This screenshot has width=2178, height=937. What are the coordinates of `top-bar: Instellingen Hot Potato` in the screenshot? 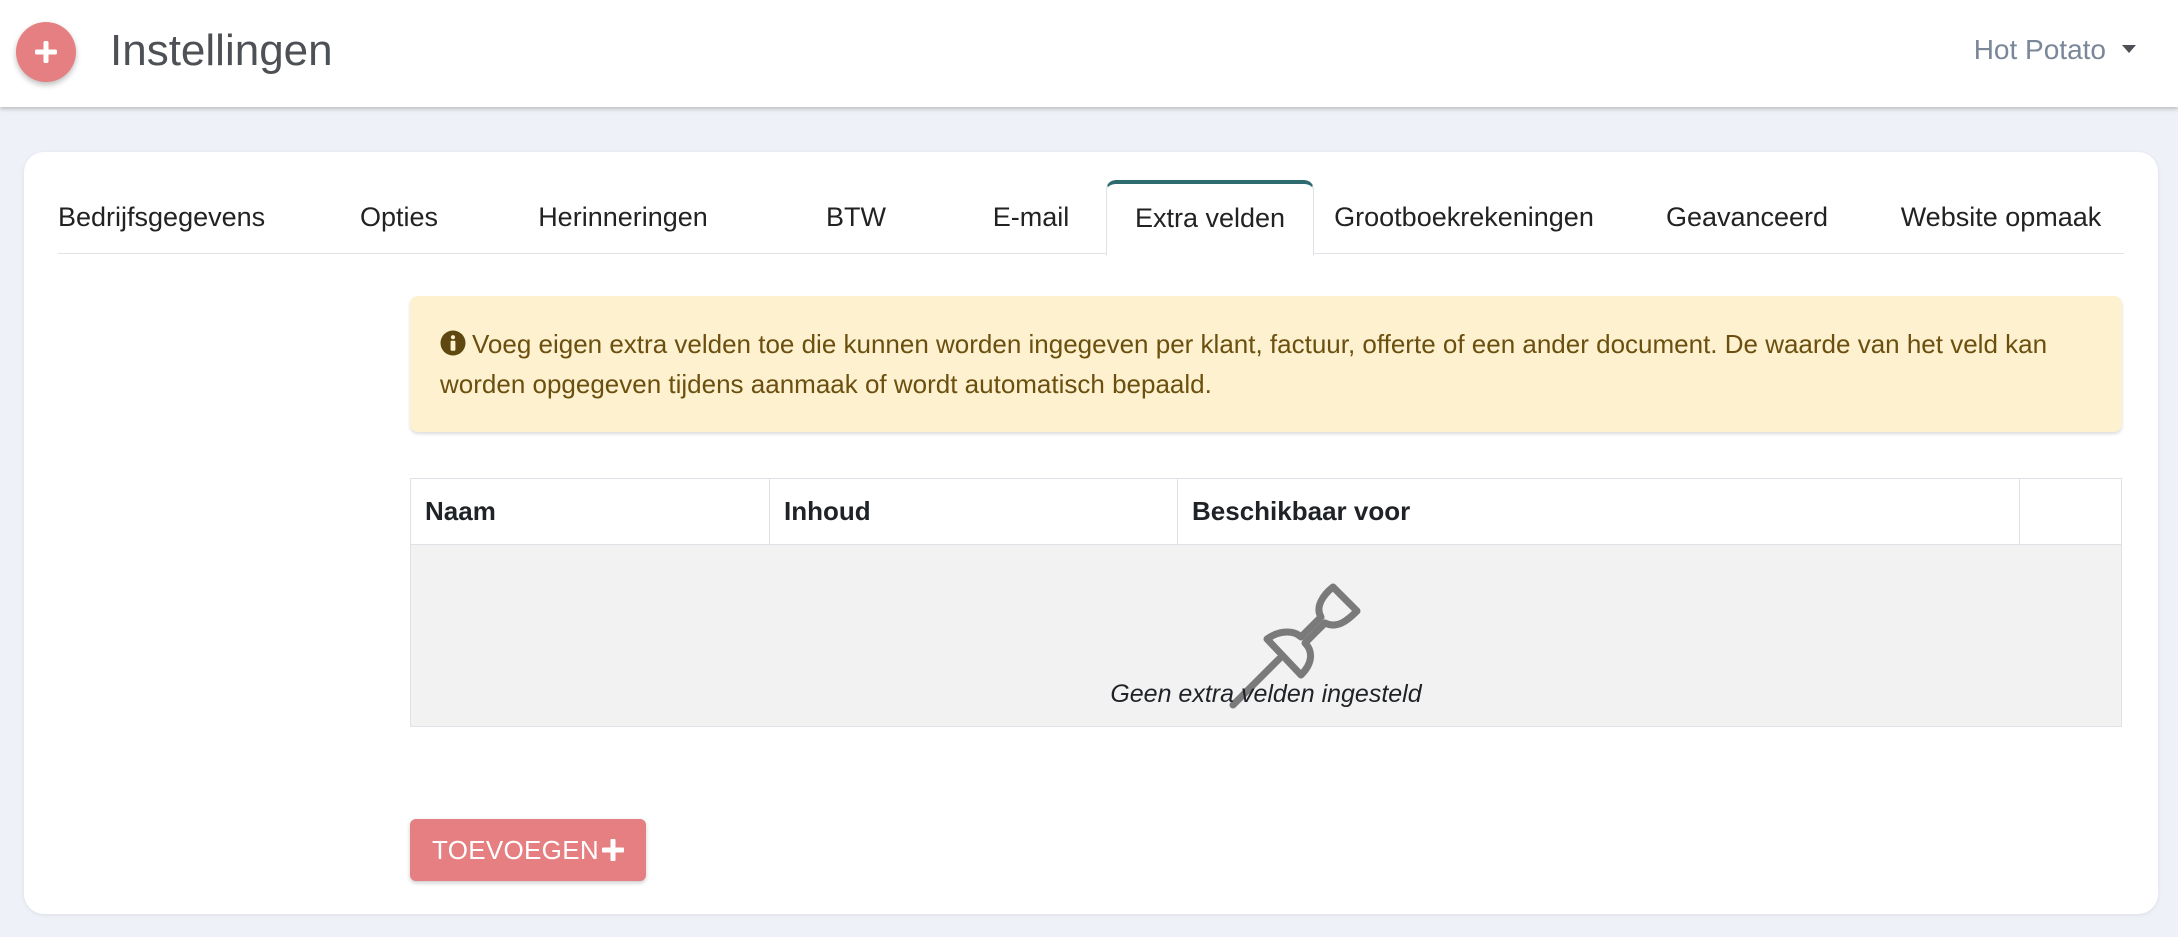 It's located at (1089, 53).